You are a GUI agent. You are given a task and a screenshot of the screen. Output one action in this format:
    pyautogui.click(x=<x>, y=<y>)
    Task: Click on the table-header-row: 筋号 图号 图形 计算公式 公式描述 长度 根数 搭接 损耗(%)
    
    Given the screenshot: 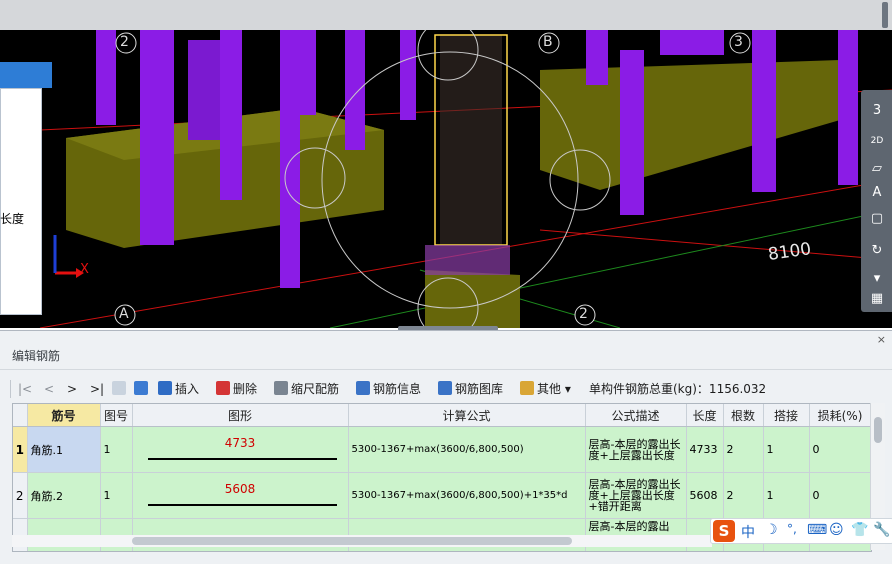 What is the action you would take?
    pyautogui.click(x=442, y=415)
    